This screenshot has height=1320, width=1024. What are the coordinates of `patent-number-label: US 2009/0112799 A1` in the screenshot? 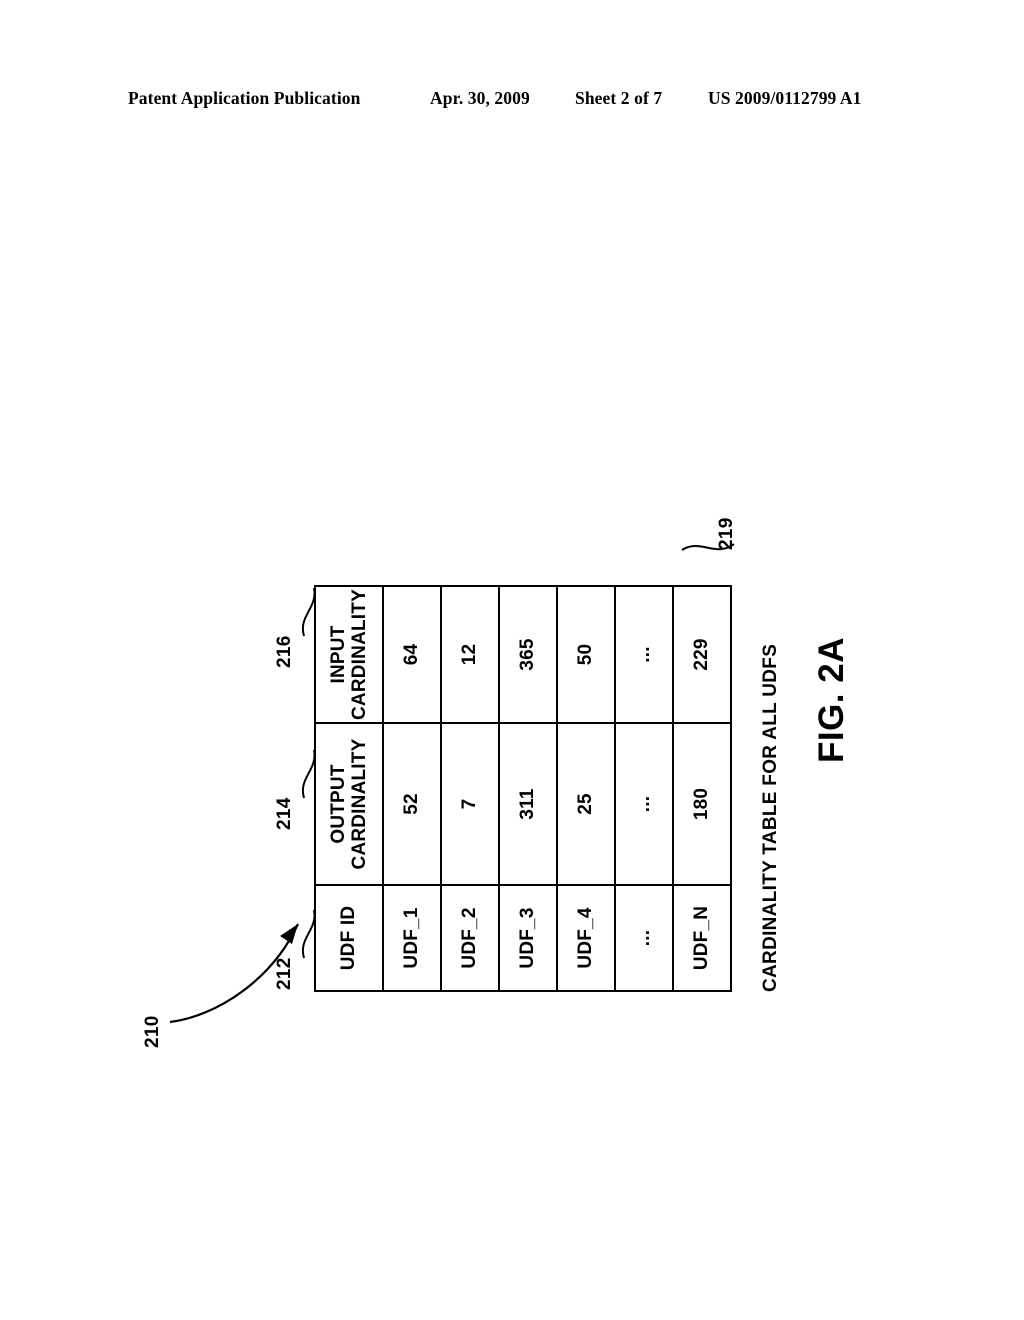 It's located at (785, 98).